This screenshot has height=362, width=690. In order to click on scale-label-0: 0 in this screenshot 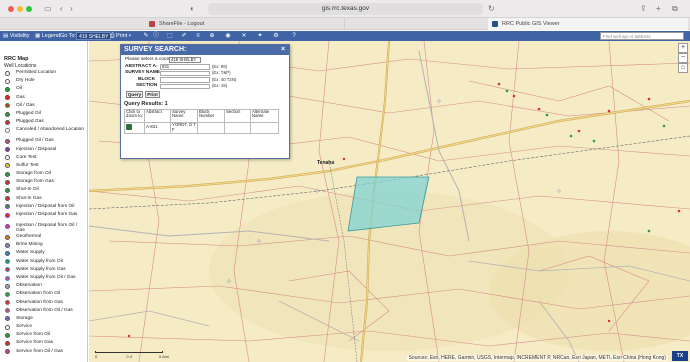, I will do `click(96, 356)`.